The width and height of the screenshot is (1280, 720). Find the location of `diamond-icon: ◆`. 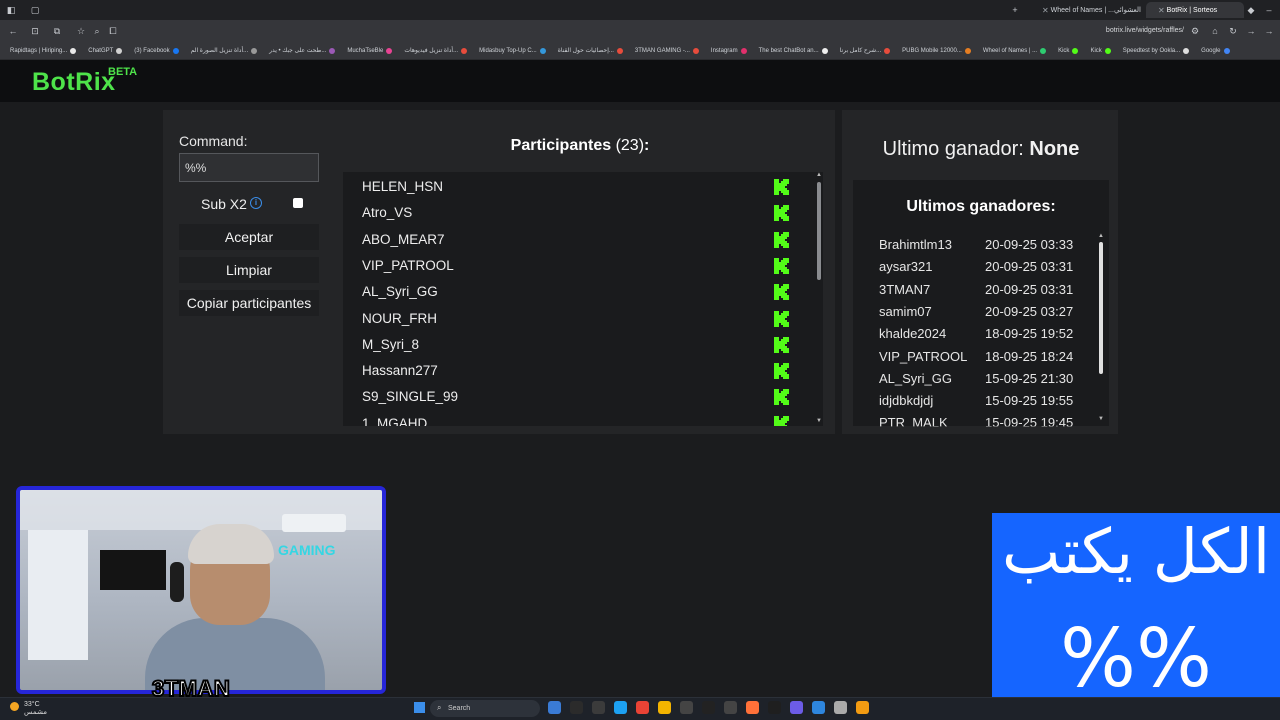

diamond-icon: ◆ is located at coordinates (1251, 10).